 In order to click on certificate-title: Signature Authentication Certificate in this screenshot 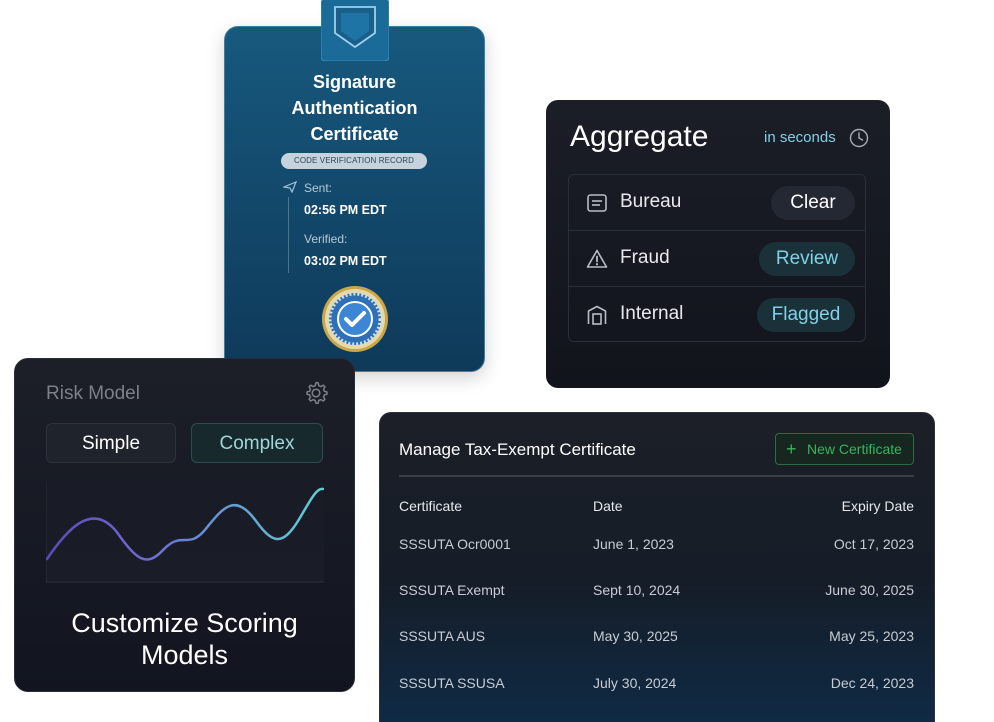, I will do `click(354, 108)`.